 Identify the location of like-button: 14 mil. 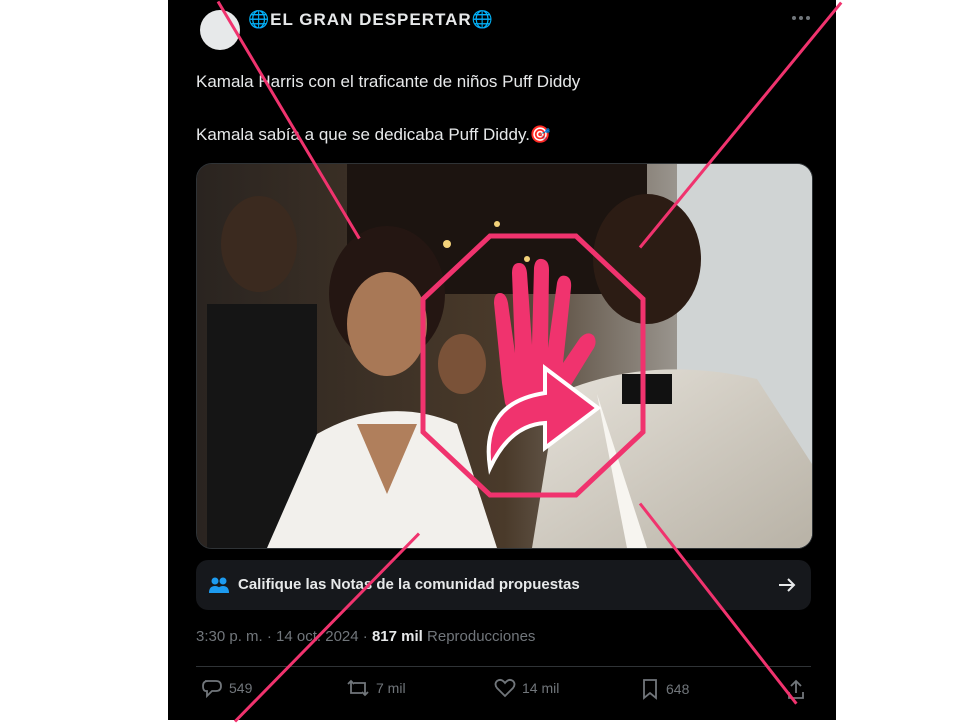
(526, 688).